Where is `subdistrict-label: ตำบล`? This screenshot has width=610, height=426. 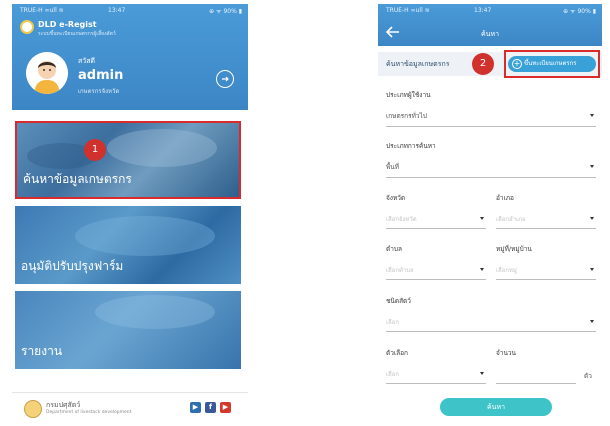
subdistrict-label: ตำบล is located at coordinates (394, 249).